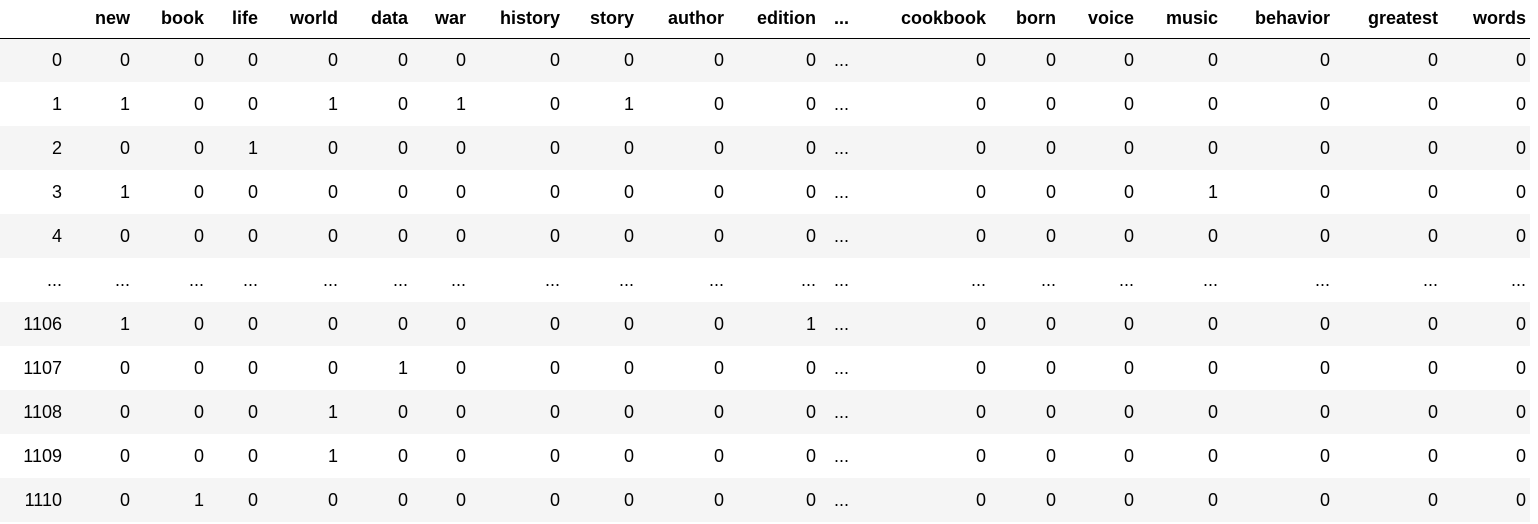 This screenshot has height=524, width=1538. What do you see at coordinates (377, 19) in the screenshot?
I see `column-header-data: data` at bounding box center [377, 19].